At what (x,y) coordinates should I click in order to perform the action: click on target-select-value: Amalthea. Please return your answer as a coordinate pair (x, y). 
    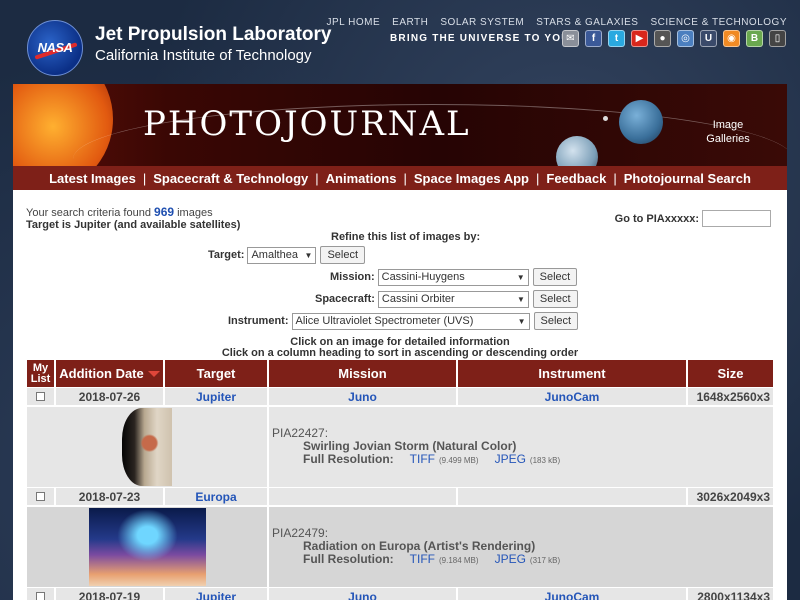
    Looking at the image, I should click on (274, 255).